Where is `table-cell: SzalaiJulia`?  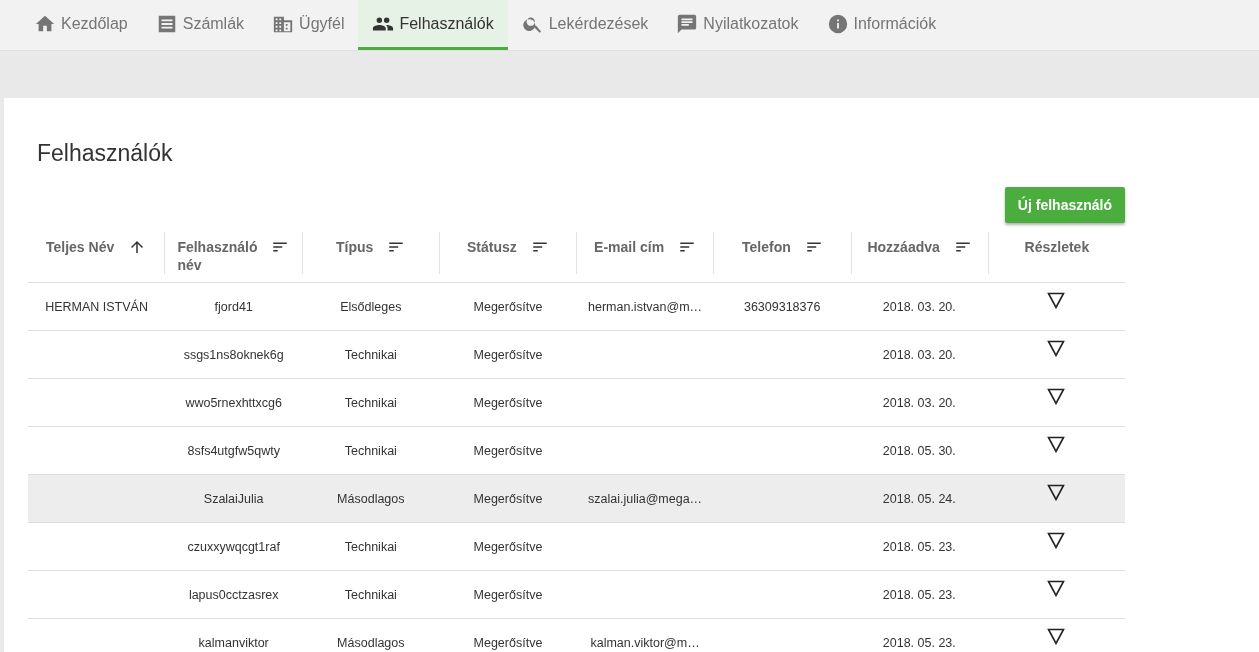
table-cell: SzalaiJulia is located at coordinates (233, 498).